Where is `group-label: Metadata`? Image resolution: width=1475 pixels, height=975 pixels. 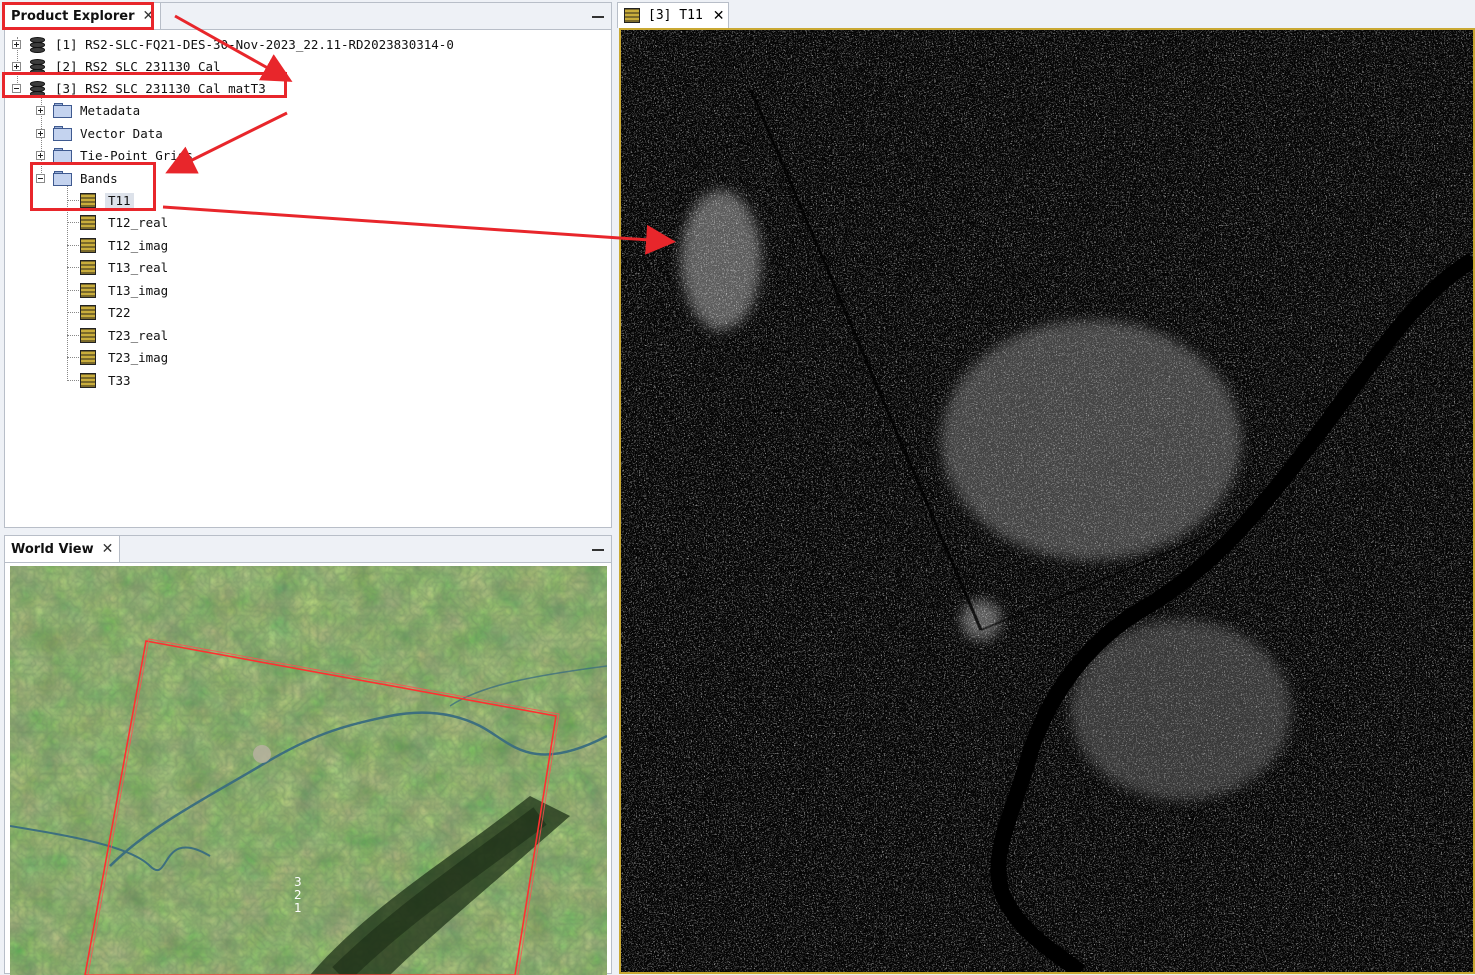 group-label: Metadata is located at coordinates (110, 110).